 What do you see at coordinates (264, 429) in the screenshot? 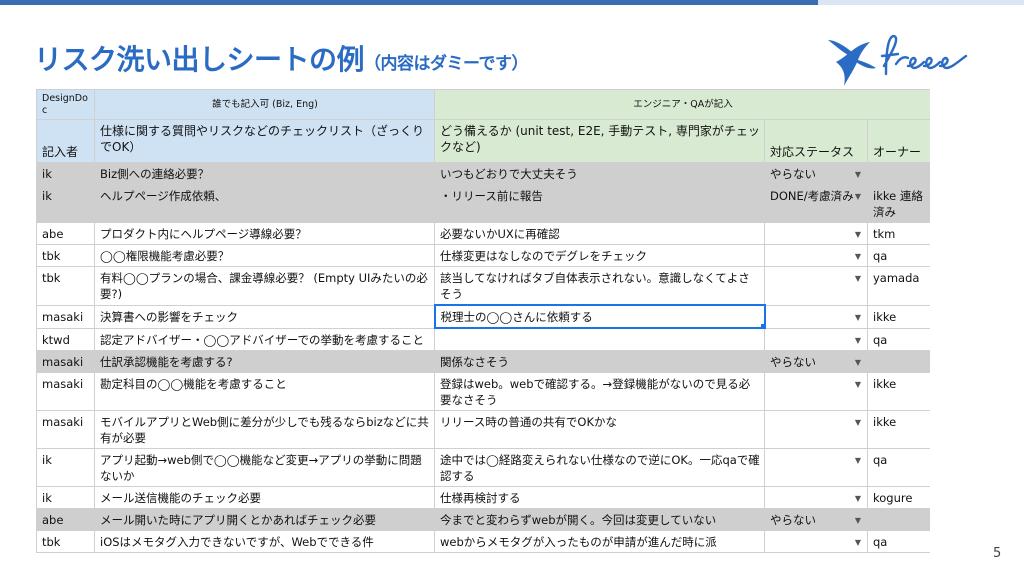
I see `cell-item: モバイルアプリとWeb側に差分が少しでも残るならbizなどに共有が必要` at bounding box center [264, 429].